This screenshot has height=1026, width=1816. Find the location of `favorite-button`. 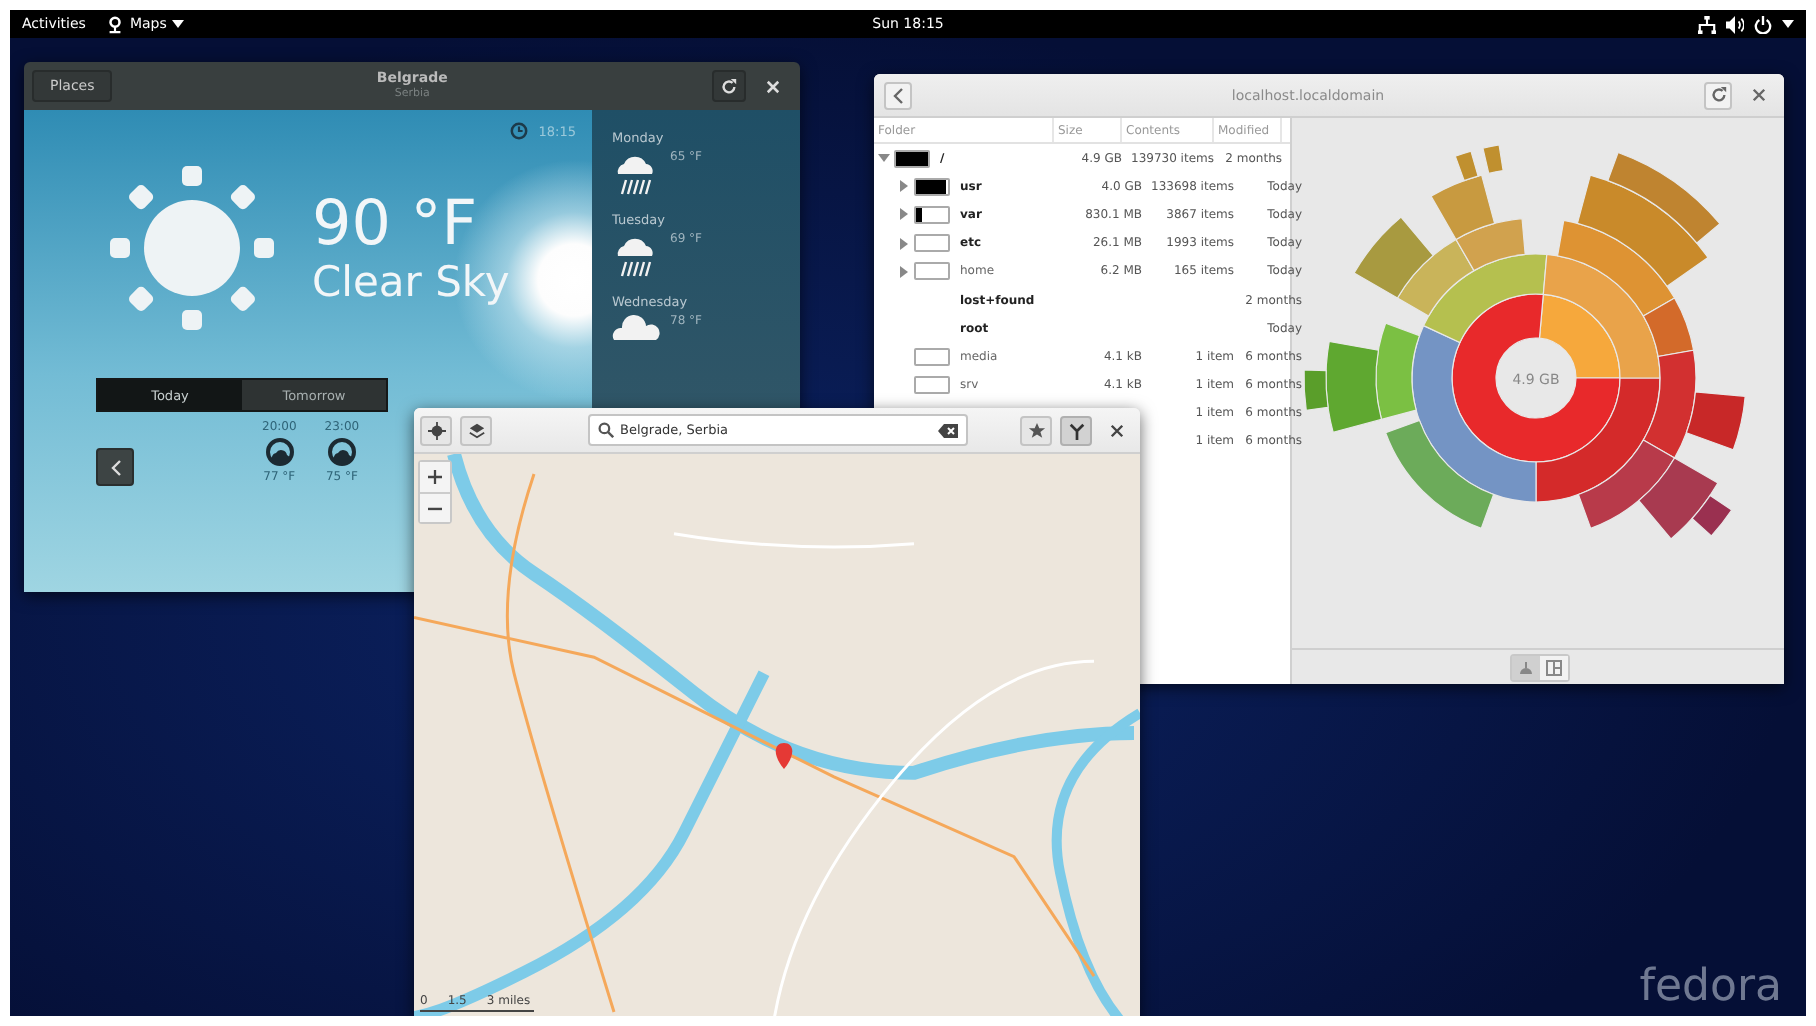

favorite-button is located at coordinates (1036, 430).